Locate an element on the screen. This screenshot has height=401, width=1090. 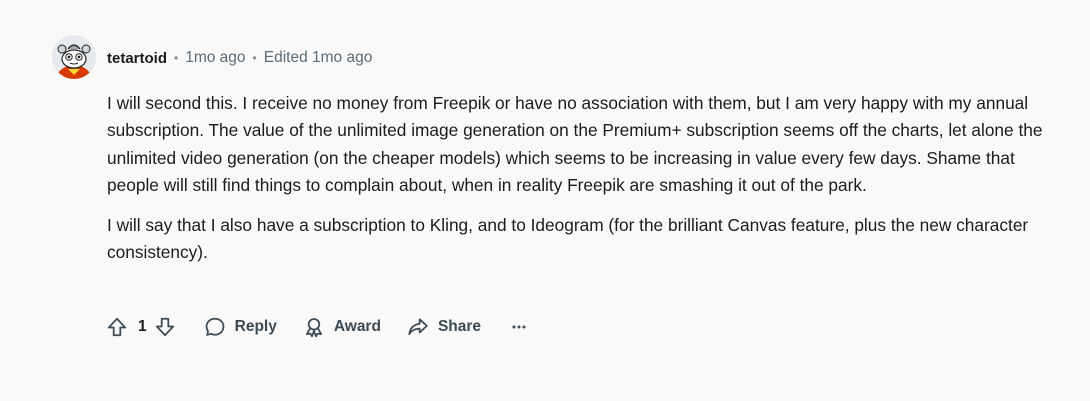
award-button: Award is located at coordinates (342, 327).